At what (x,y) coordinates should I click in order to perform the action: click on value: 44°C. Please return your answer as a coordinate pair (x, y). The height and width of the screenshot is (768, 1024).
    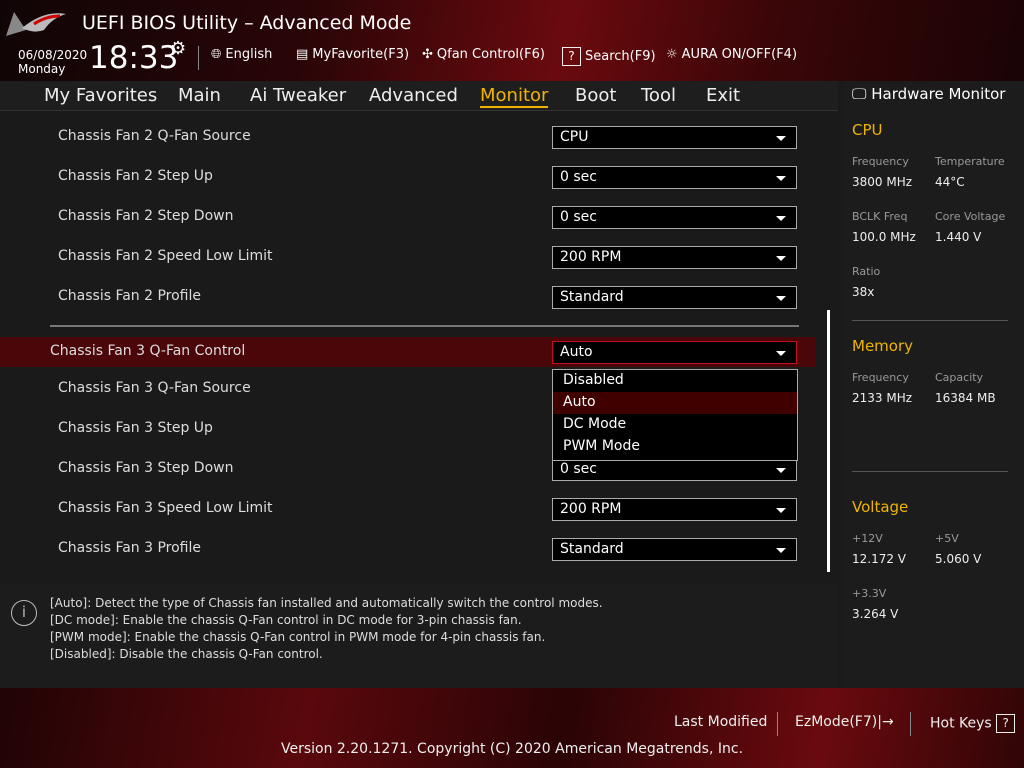
    Looking at the image, I should click on (950, 182).